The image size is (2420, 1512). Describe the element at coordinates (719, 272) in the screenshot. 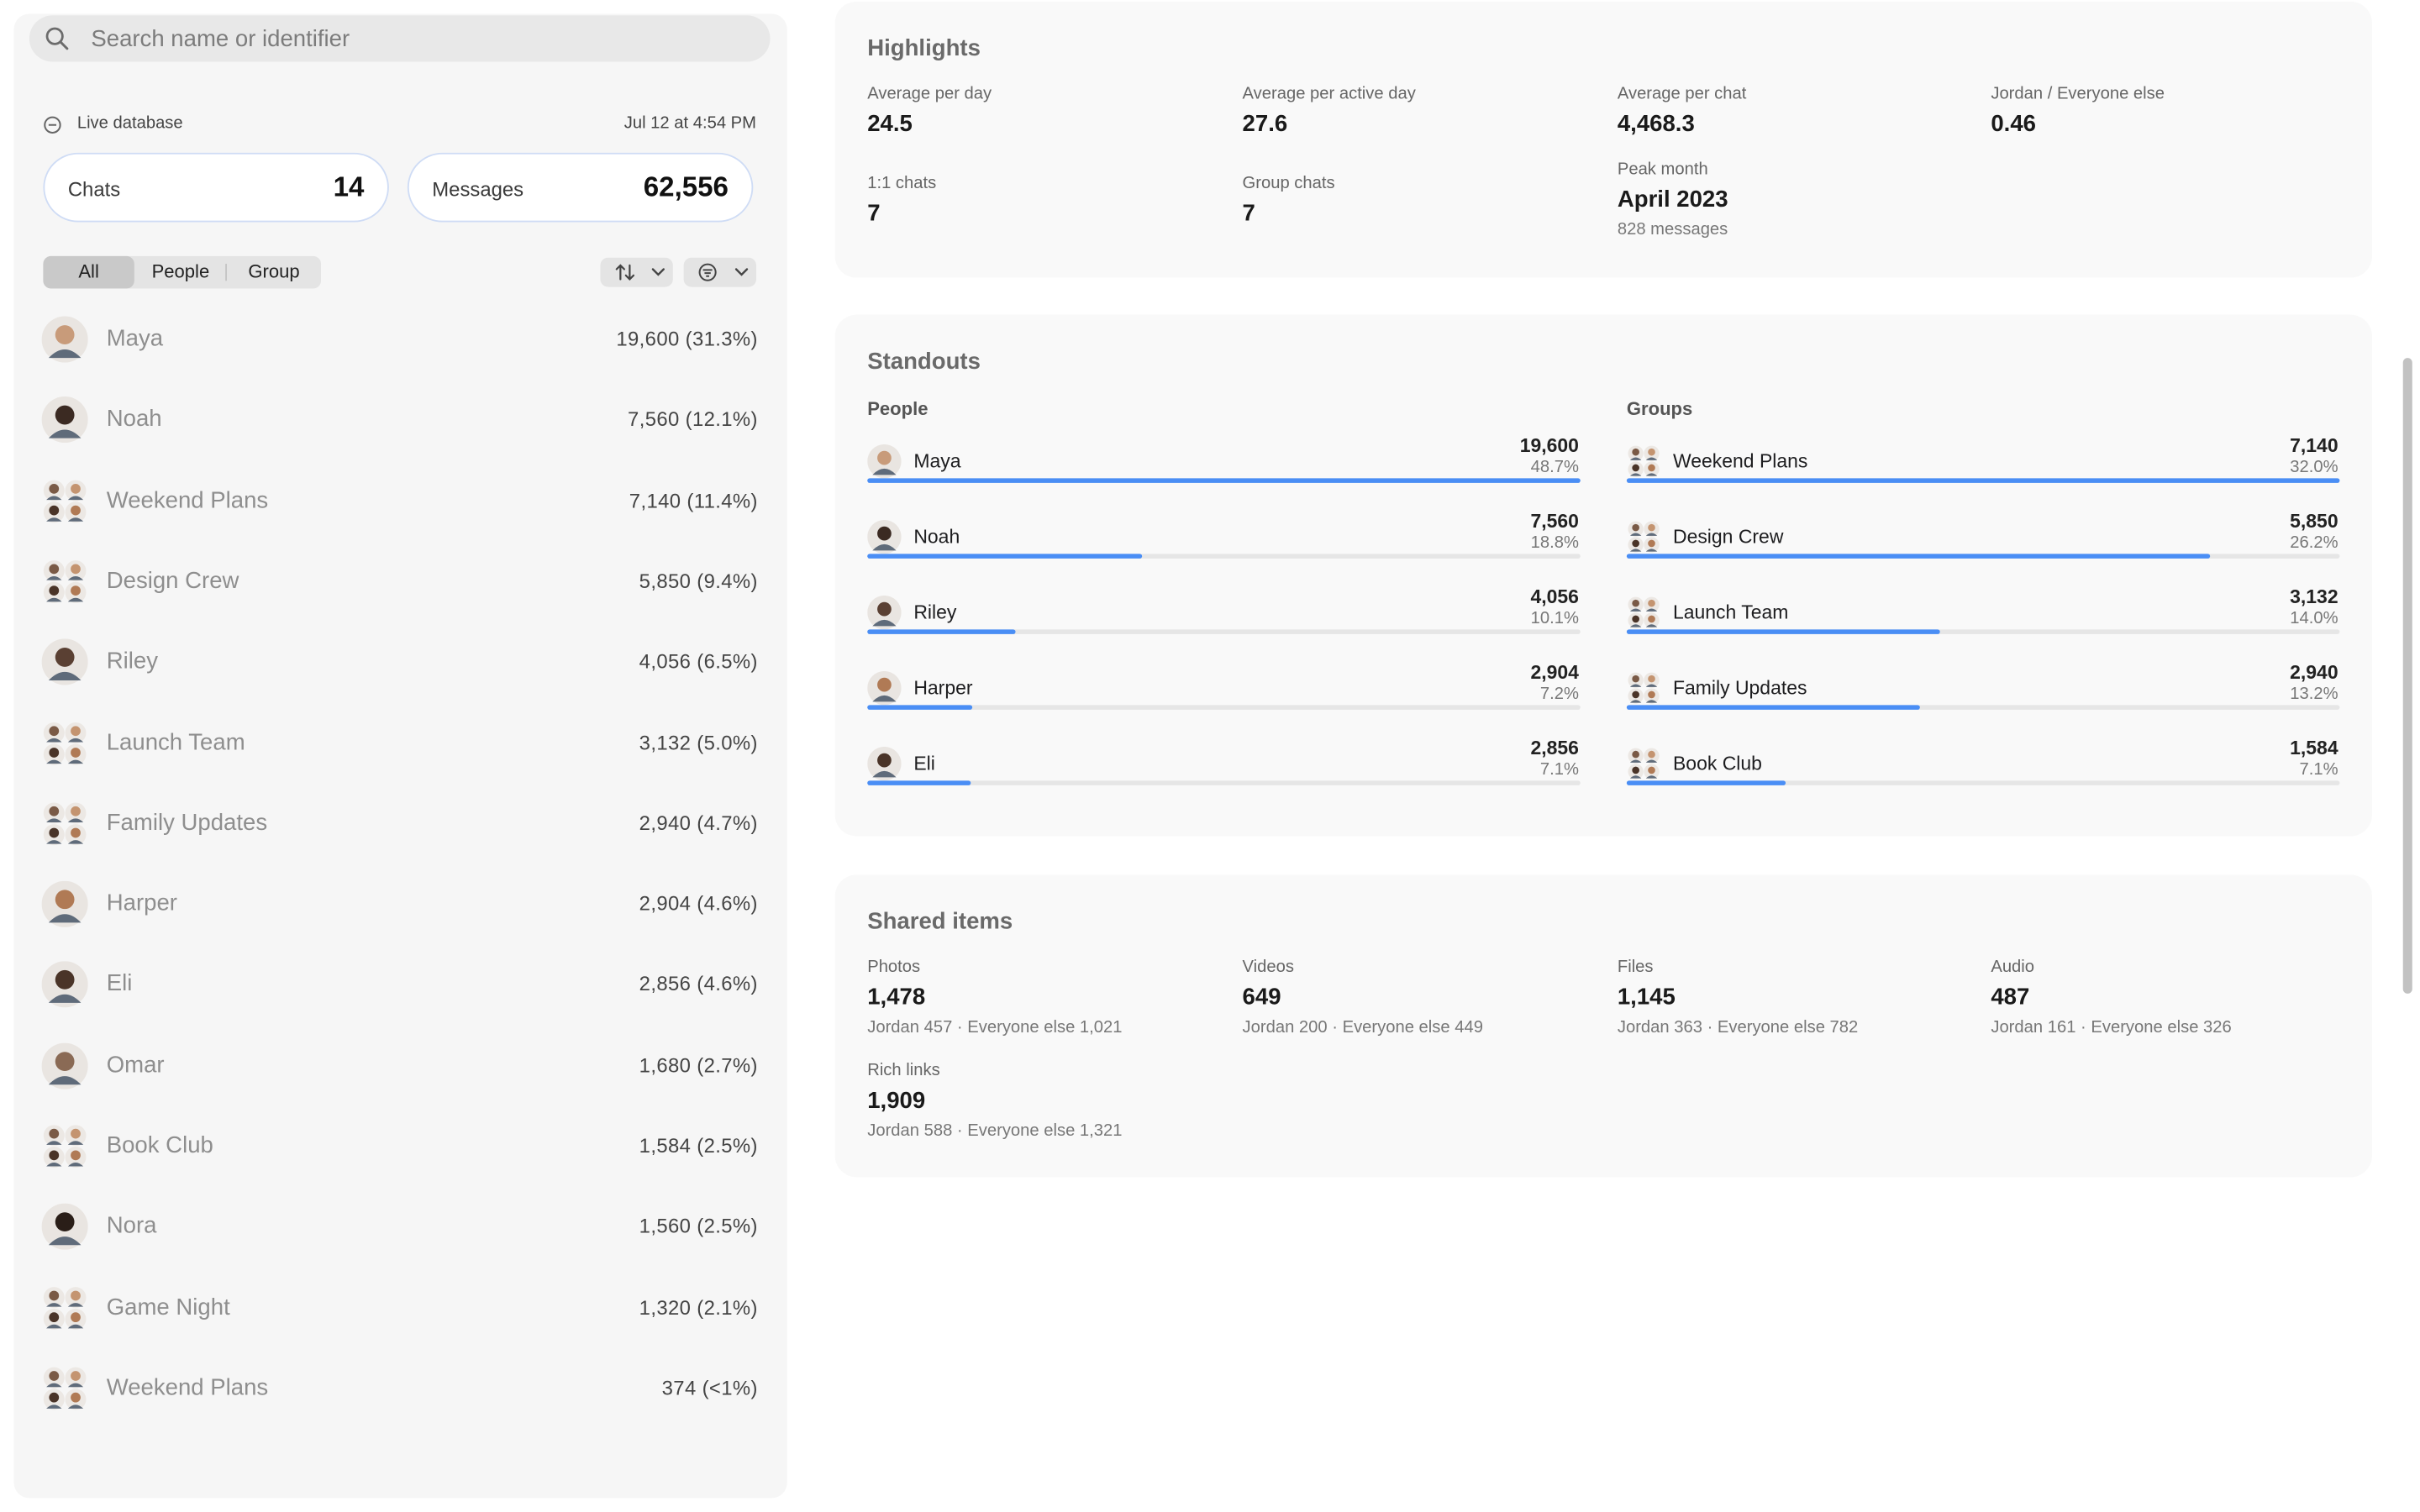

I see `filter-menu-button` at that location.